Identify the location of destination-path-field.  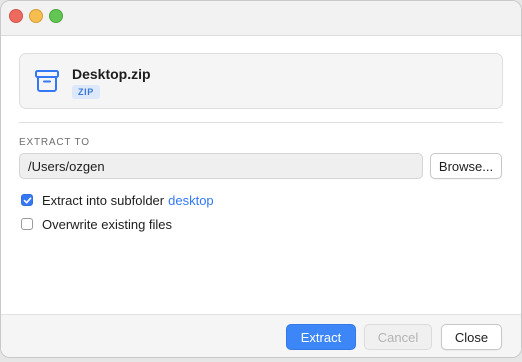
(221, 166).